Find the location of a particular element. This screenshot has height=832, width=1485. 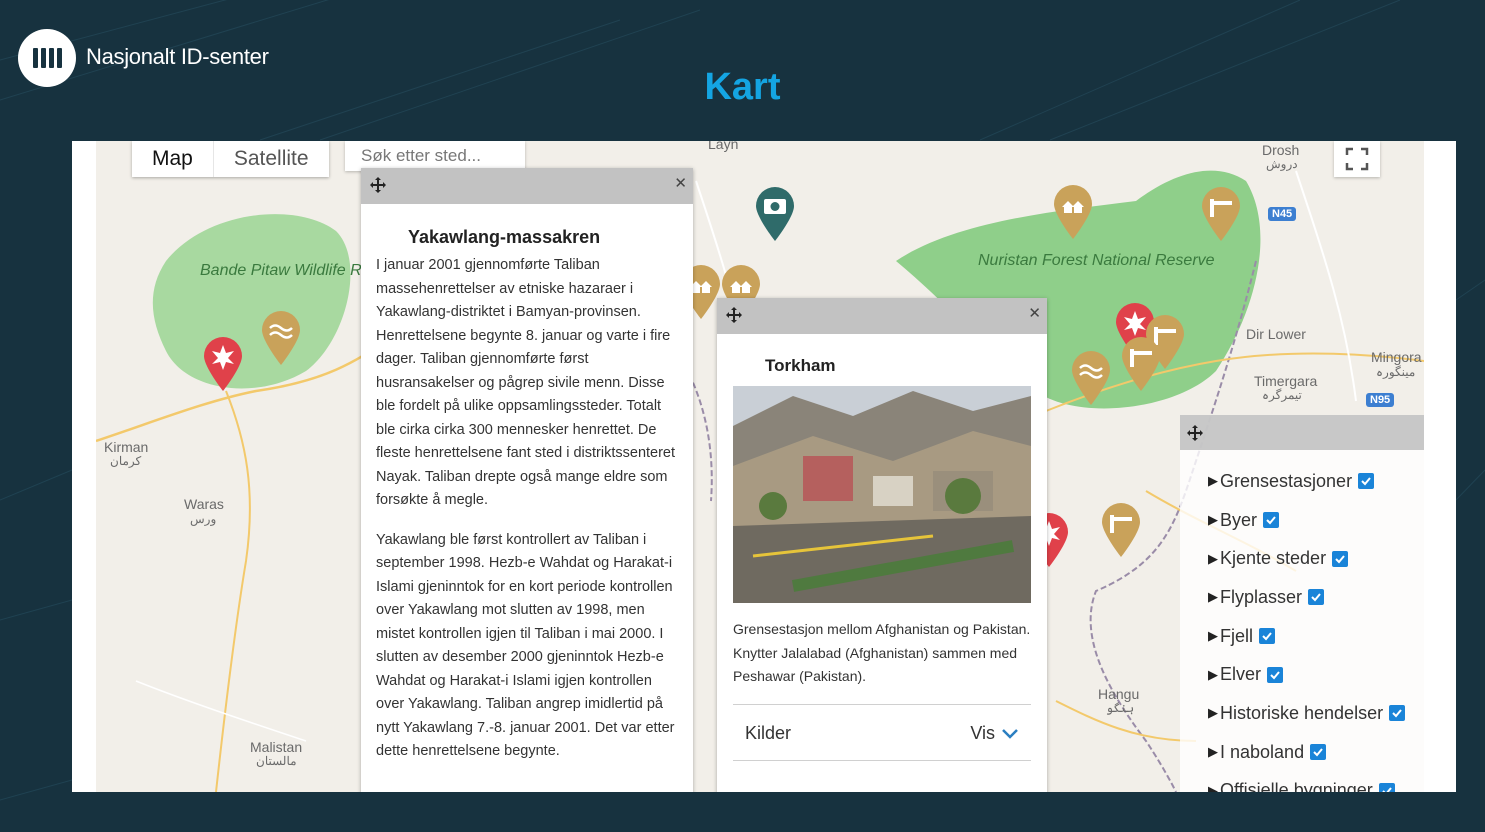

layer-label: Elver is located at coordinates (1241, 674).